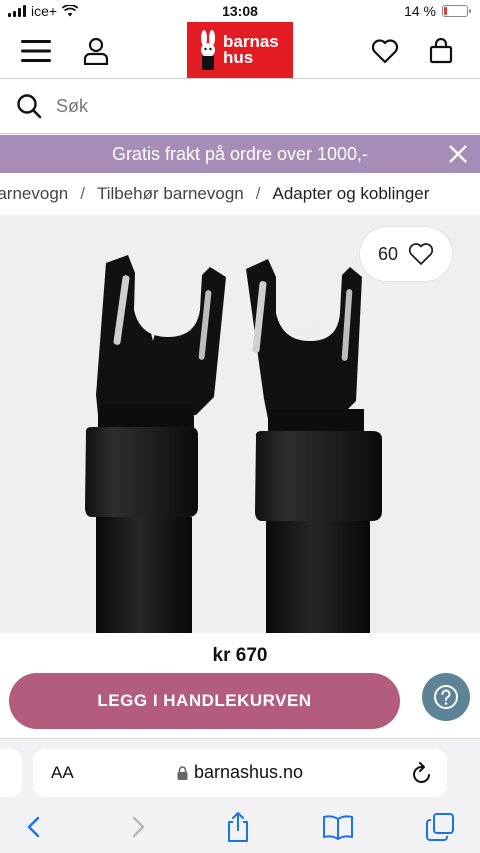  I want to click on reload-icon, so click(422, 773).